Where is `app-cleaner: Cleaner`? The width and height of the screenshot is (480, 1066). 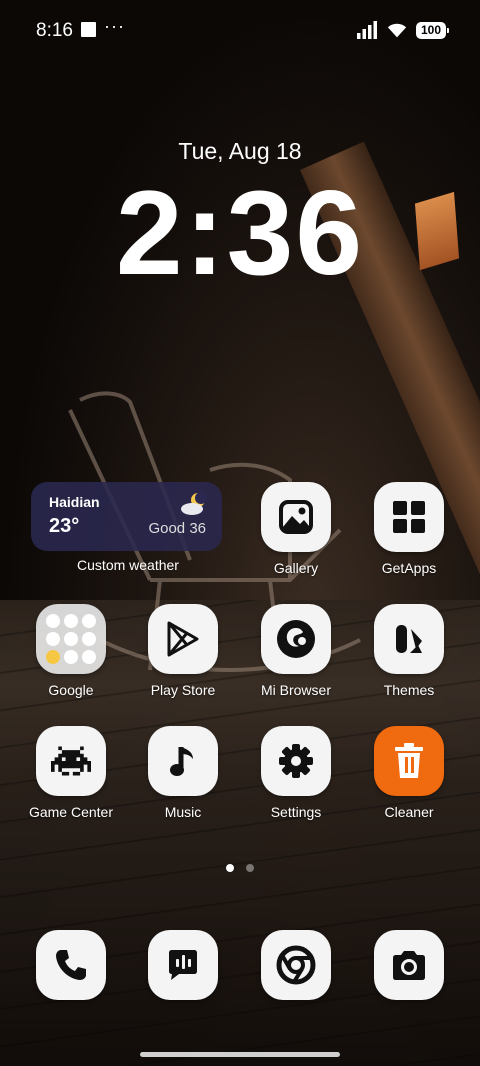
app-cleaner: Cleaner is located at coordinates (409, 773).